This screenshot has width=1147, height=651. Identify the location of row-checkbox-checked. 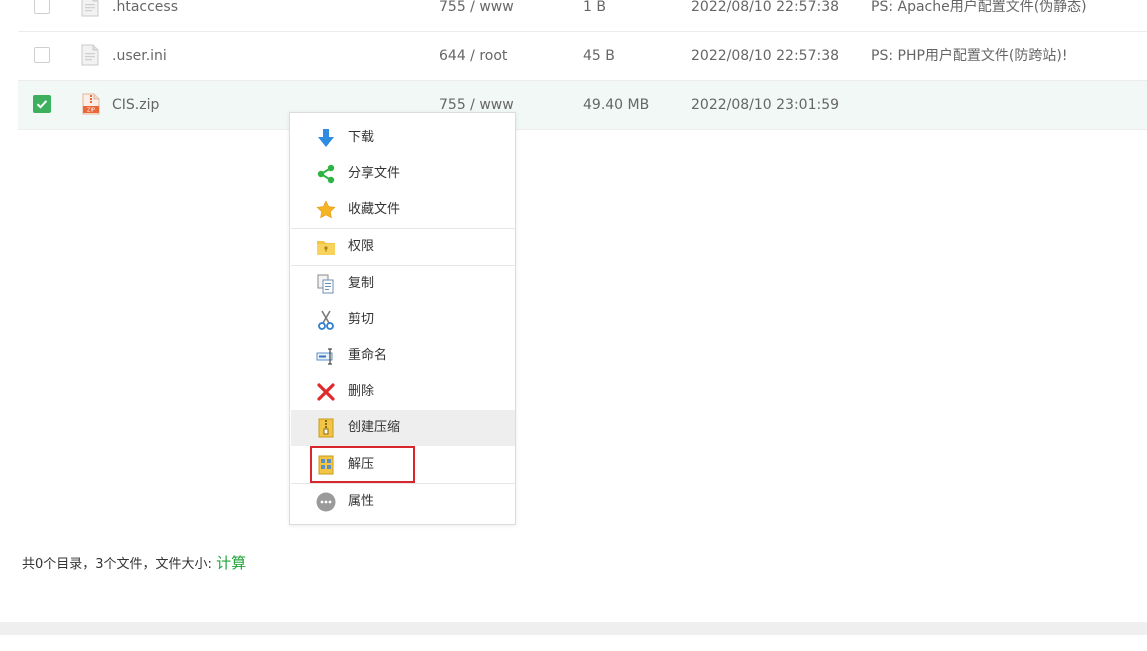
(42, 104).